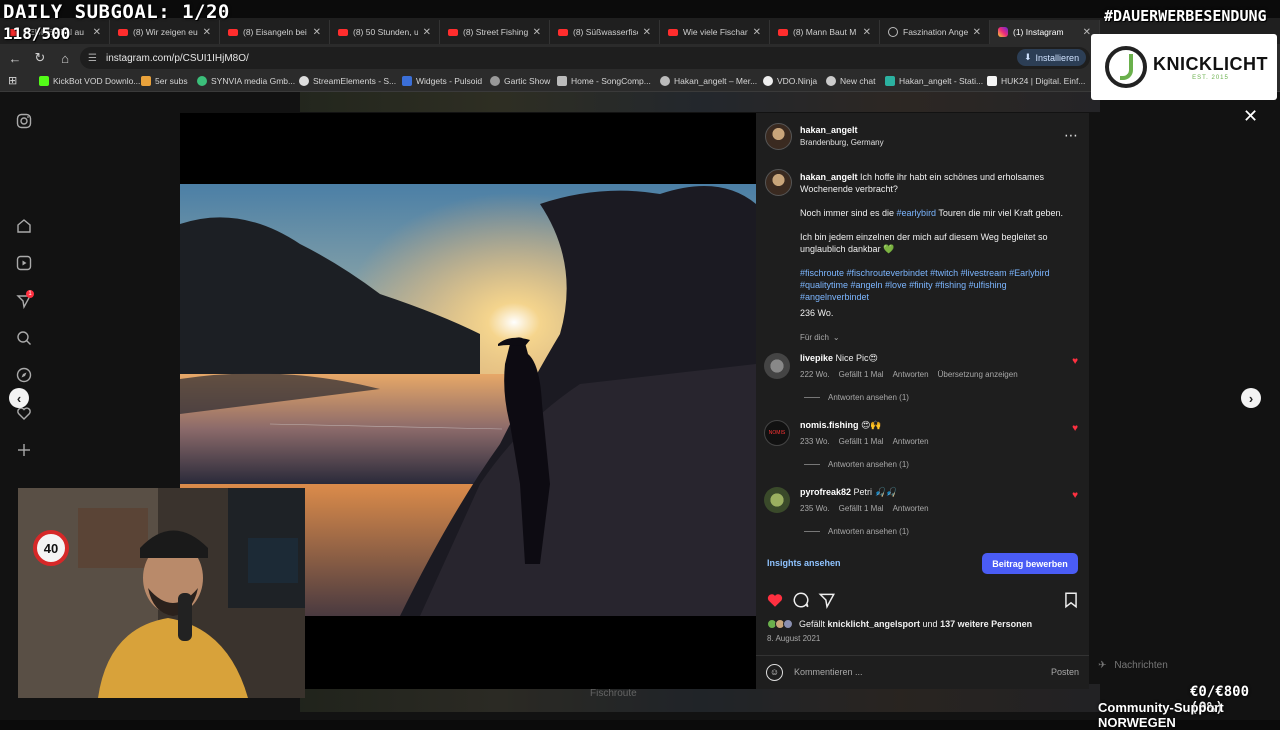 This screenshot has width=1280, height=730. I want to click on install-app-button: ⬇ Installieren, so click(1052, 57).